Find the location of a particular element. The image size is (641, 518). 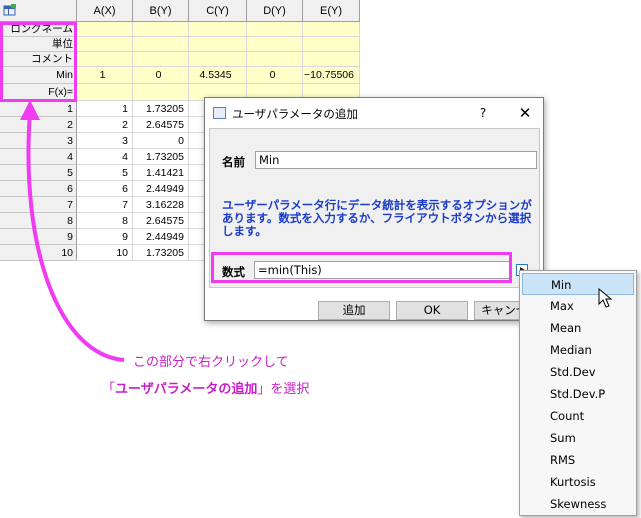

annotation-line-2: 「ユーザパラメータの追加」を選択 is located at coordinates (205, 387).